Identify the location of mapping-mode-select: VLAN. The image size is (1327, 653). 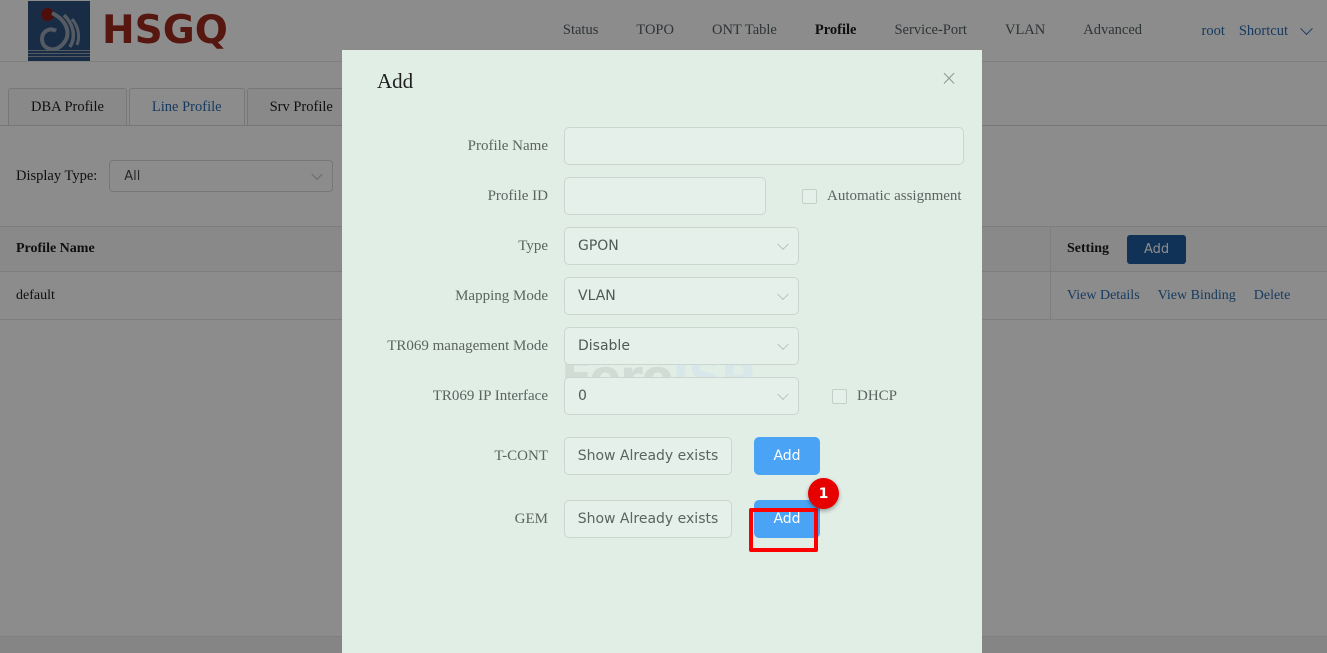
(681, 296).